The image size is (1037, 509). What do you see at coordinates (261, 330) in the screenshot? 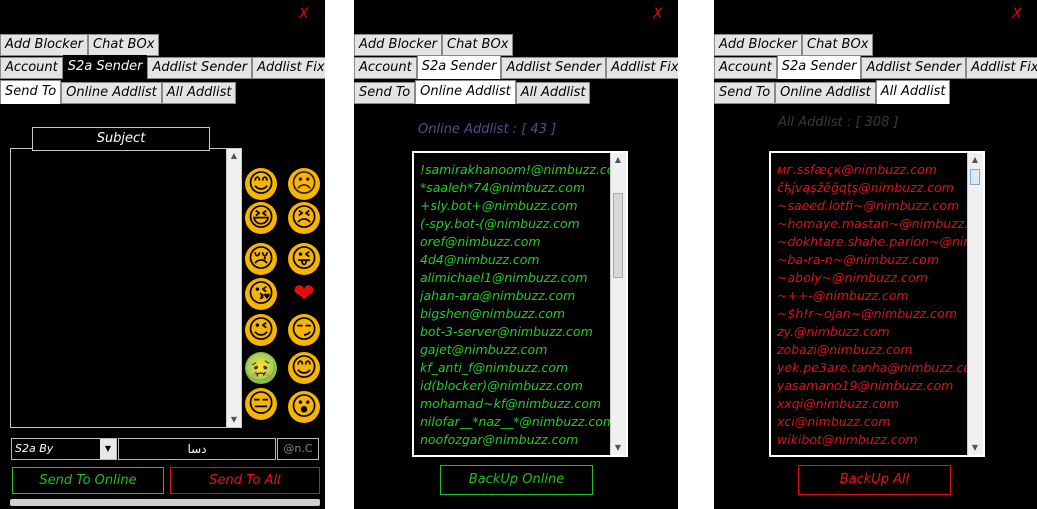
I see `wink-emoji-icon: 😉` at bounding box center [261, 330].